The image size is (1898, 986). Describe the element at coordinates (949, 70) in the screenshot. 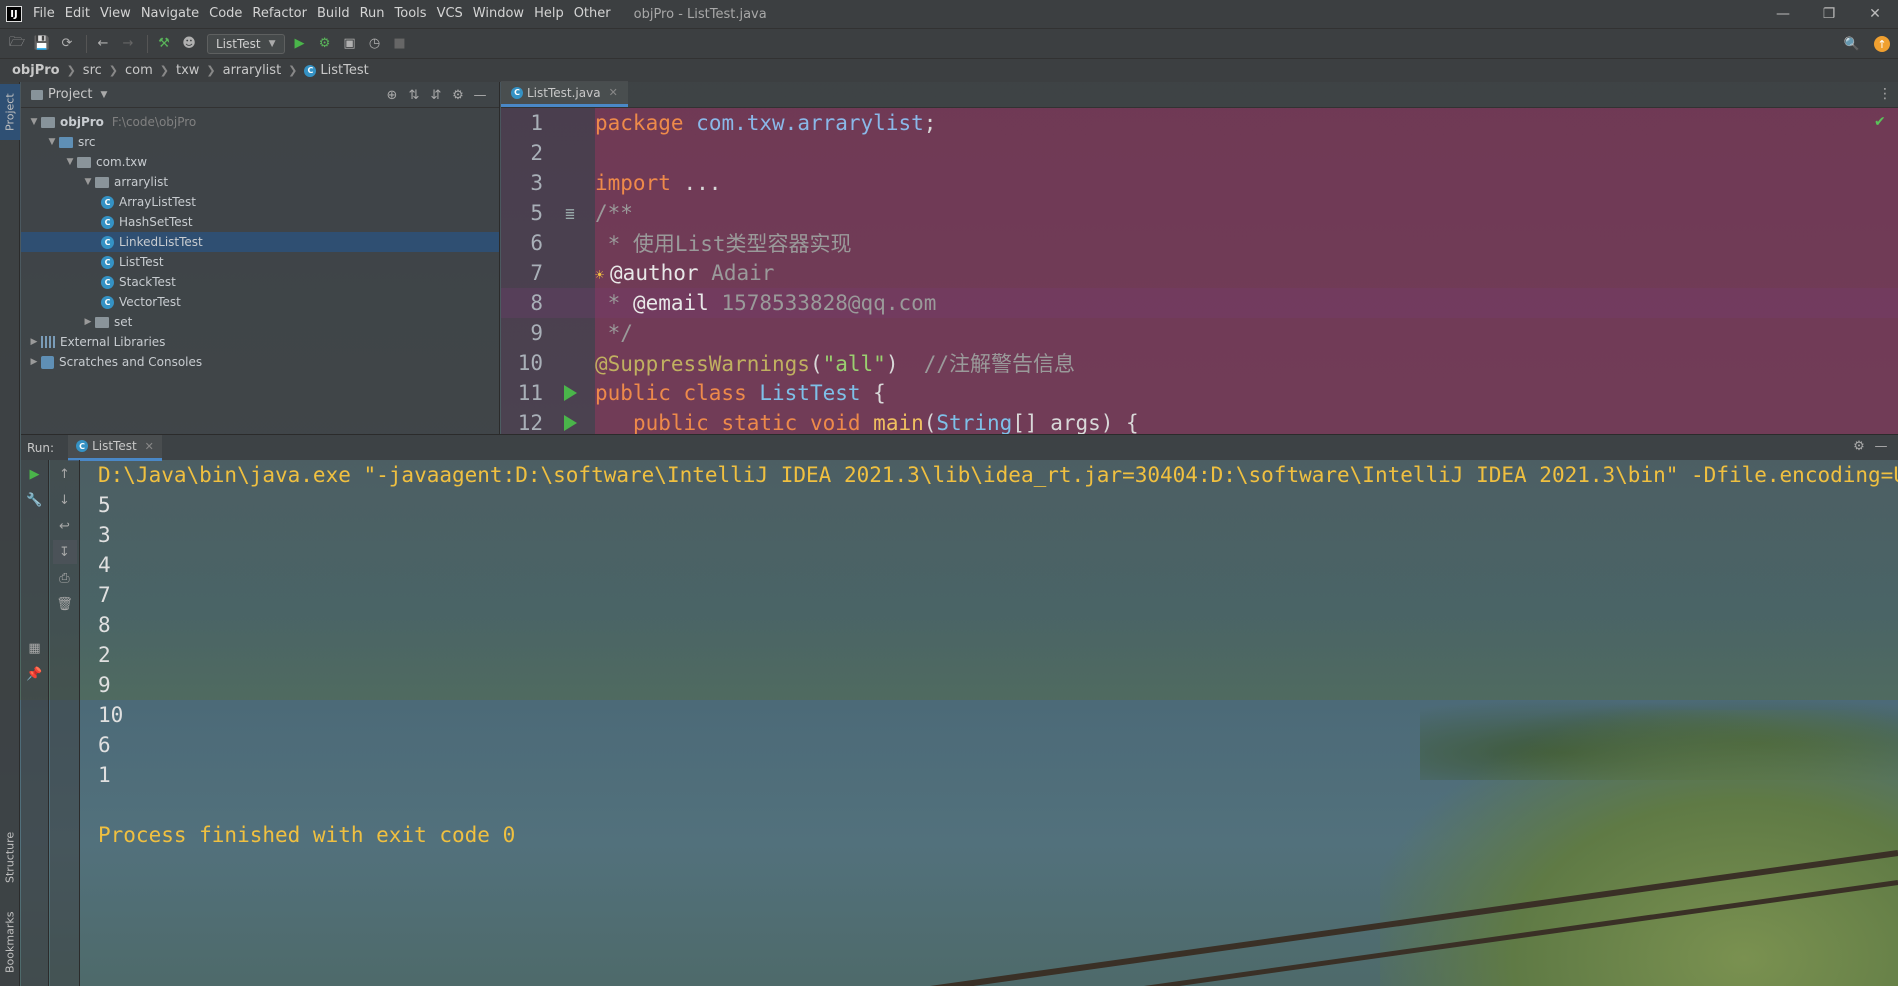

I see `navigation-breadcrumb: objPro ❯ src ❯ com ❯ txw ❯ arrarylist ❯ C ListTest` at that location.